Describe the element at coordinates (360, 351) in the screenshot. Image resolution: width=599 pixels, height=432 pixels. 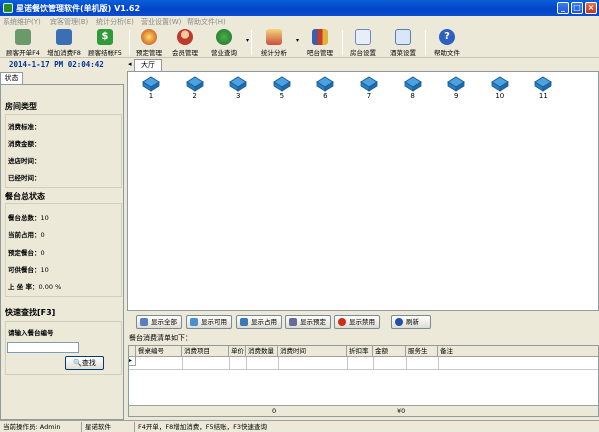
I see `col-discount: 折扣率` at that location.